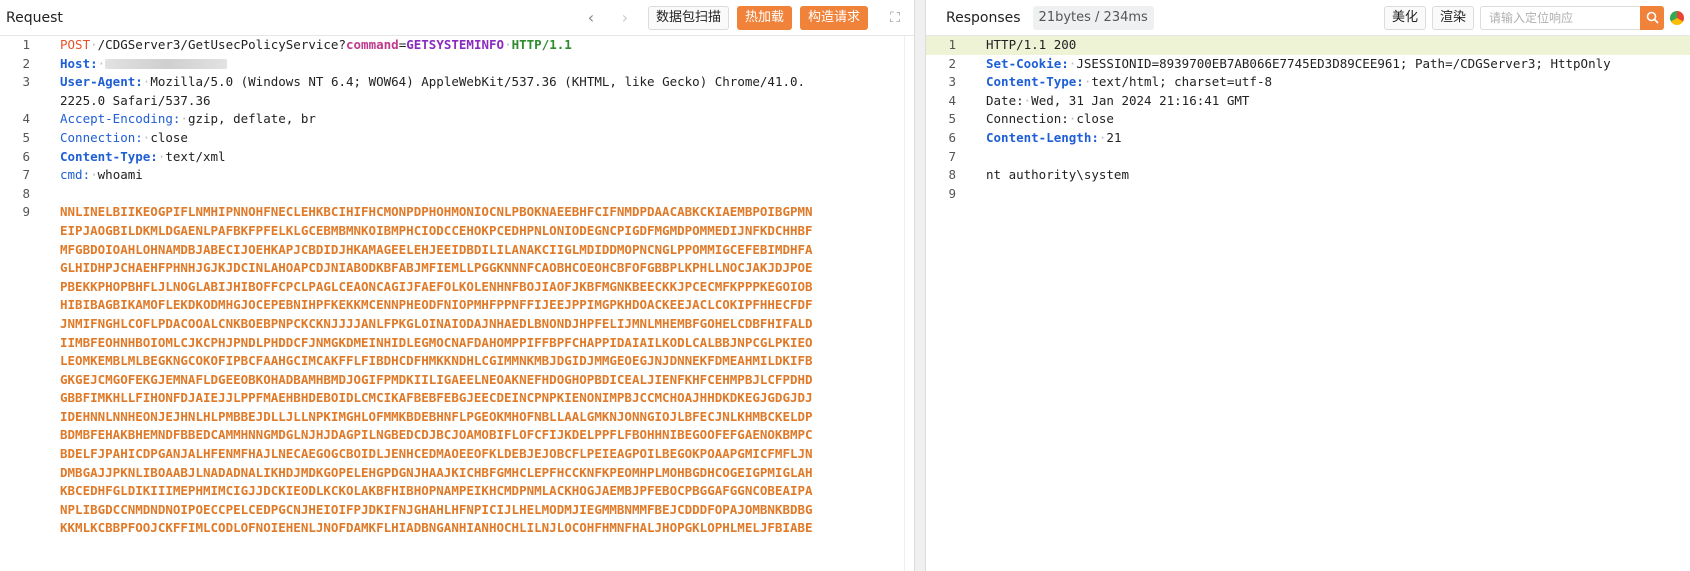 This screenshot has width=1690, height=571. I want to click on expand-icon: ⛶, so click(895, 18).